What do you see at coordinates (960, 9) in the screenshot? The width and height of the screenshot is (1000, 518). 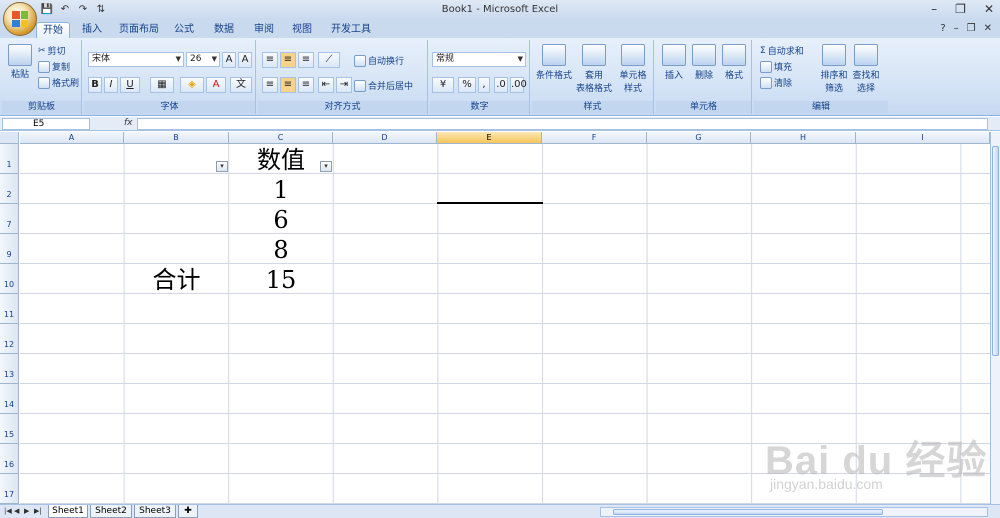 I see `restore-icon: ❐` at bounding box center [960, 9].